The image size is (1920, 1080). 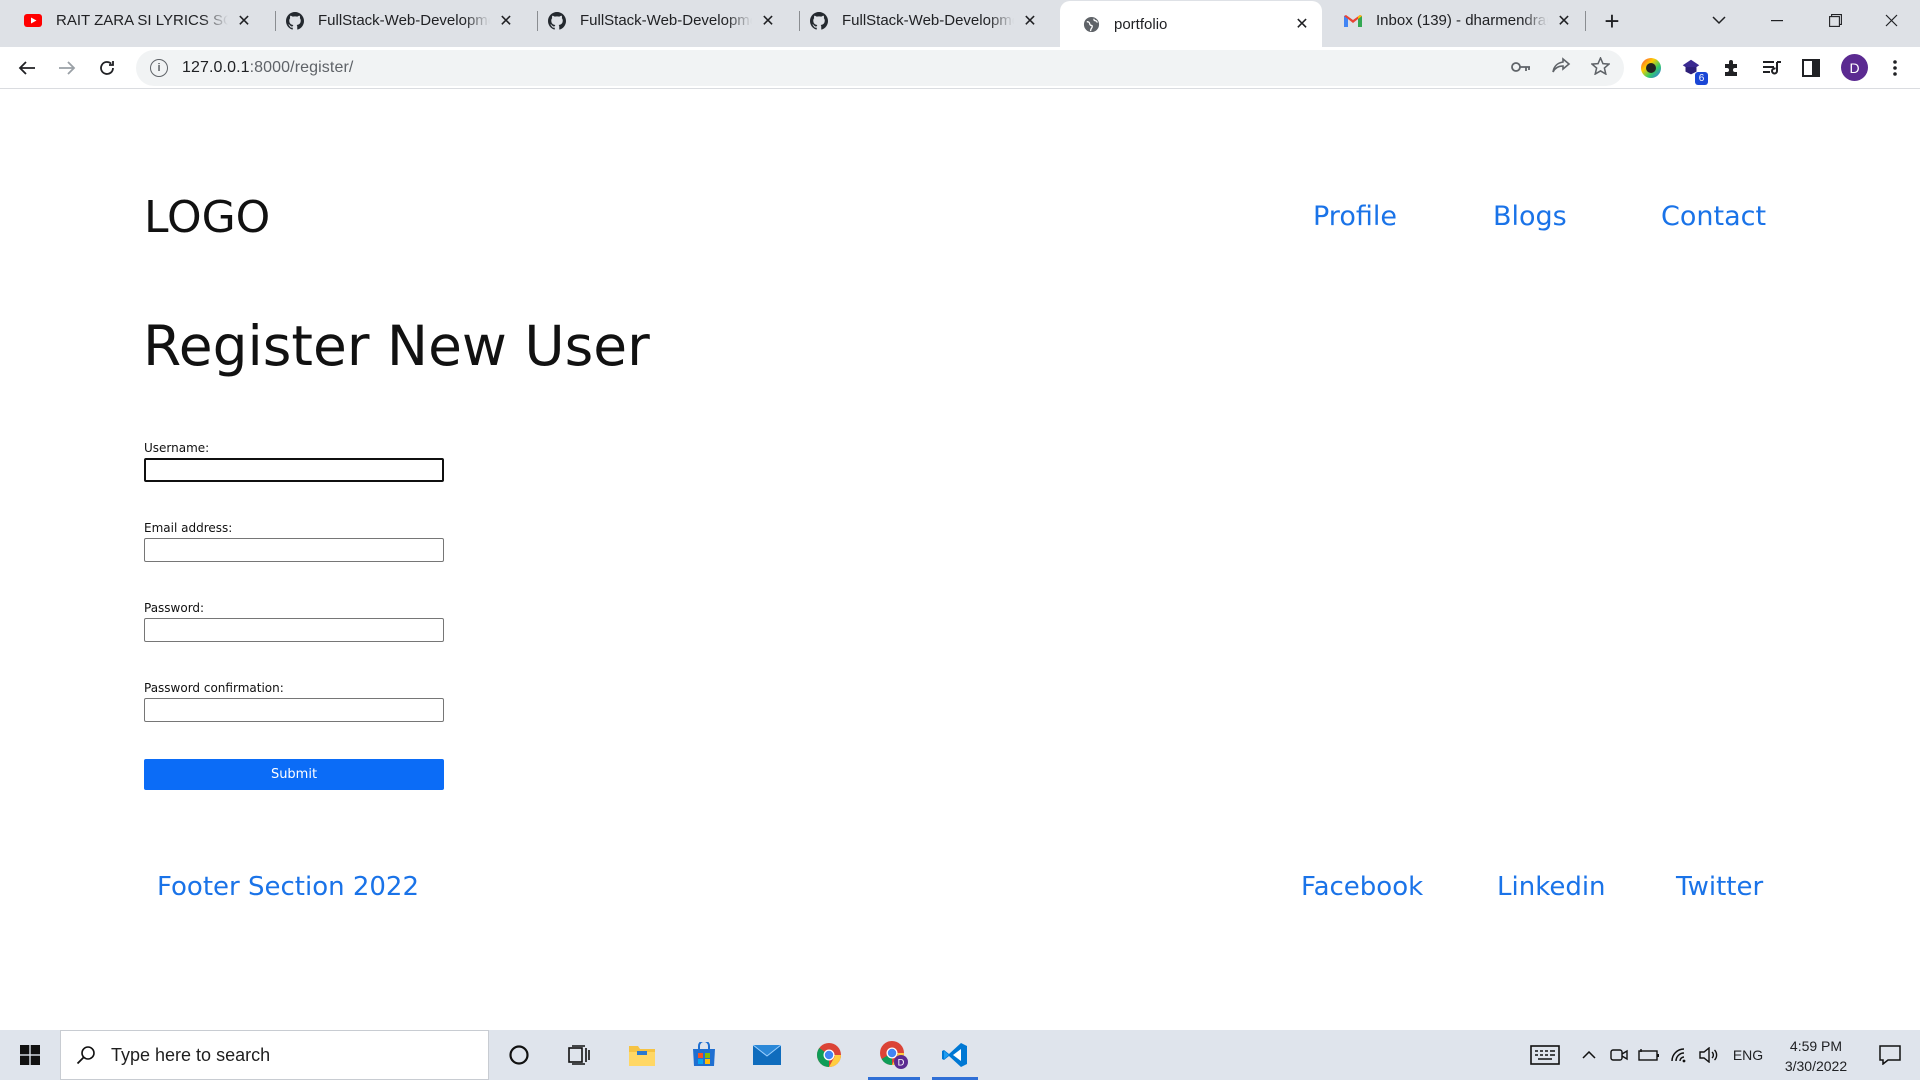 I want to click on tab-github-2: FullStack-Web-Developmen ✕, so click(x=657, y=20).